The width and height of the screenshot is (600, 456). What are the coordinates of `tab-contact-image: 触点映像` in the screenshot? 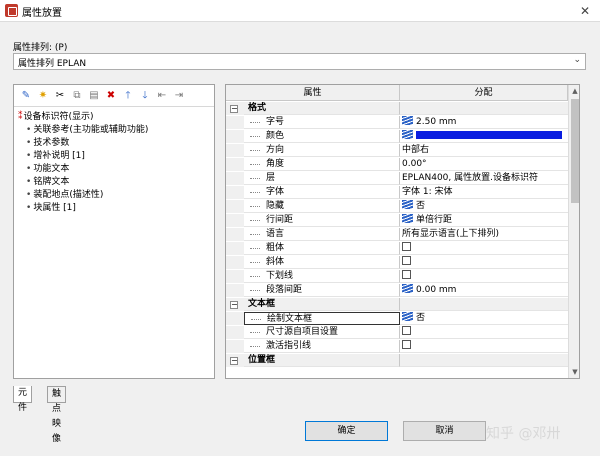 It's located at (57, 415).